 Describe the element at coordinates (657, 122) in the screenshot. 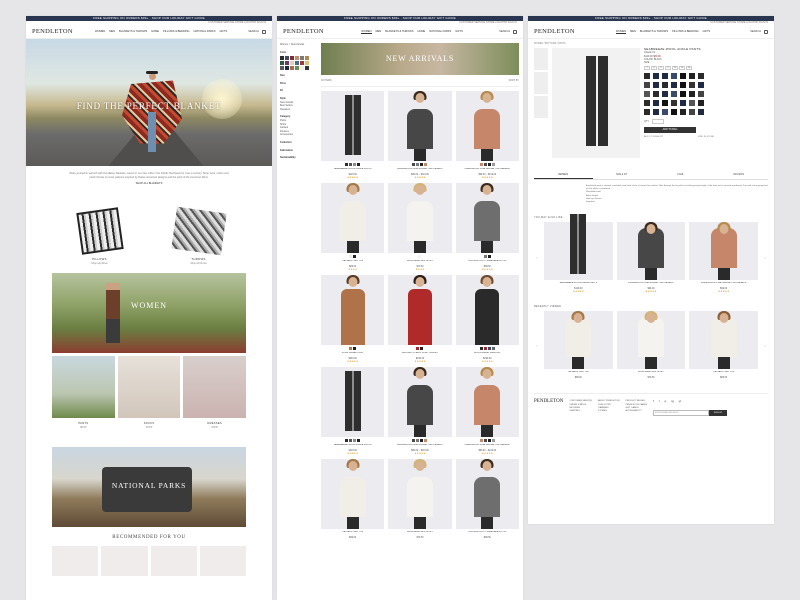

I see `qty-input` at that location.